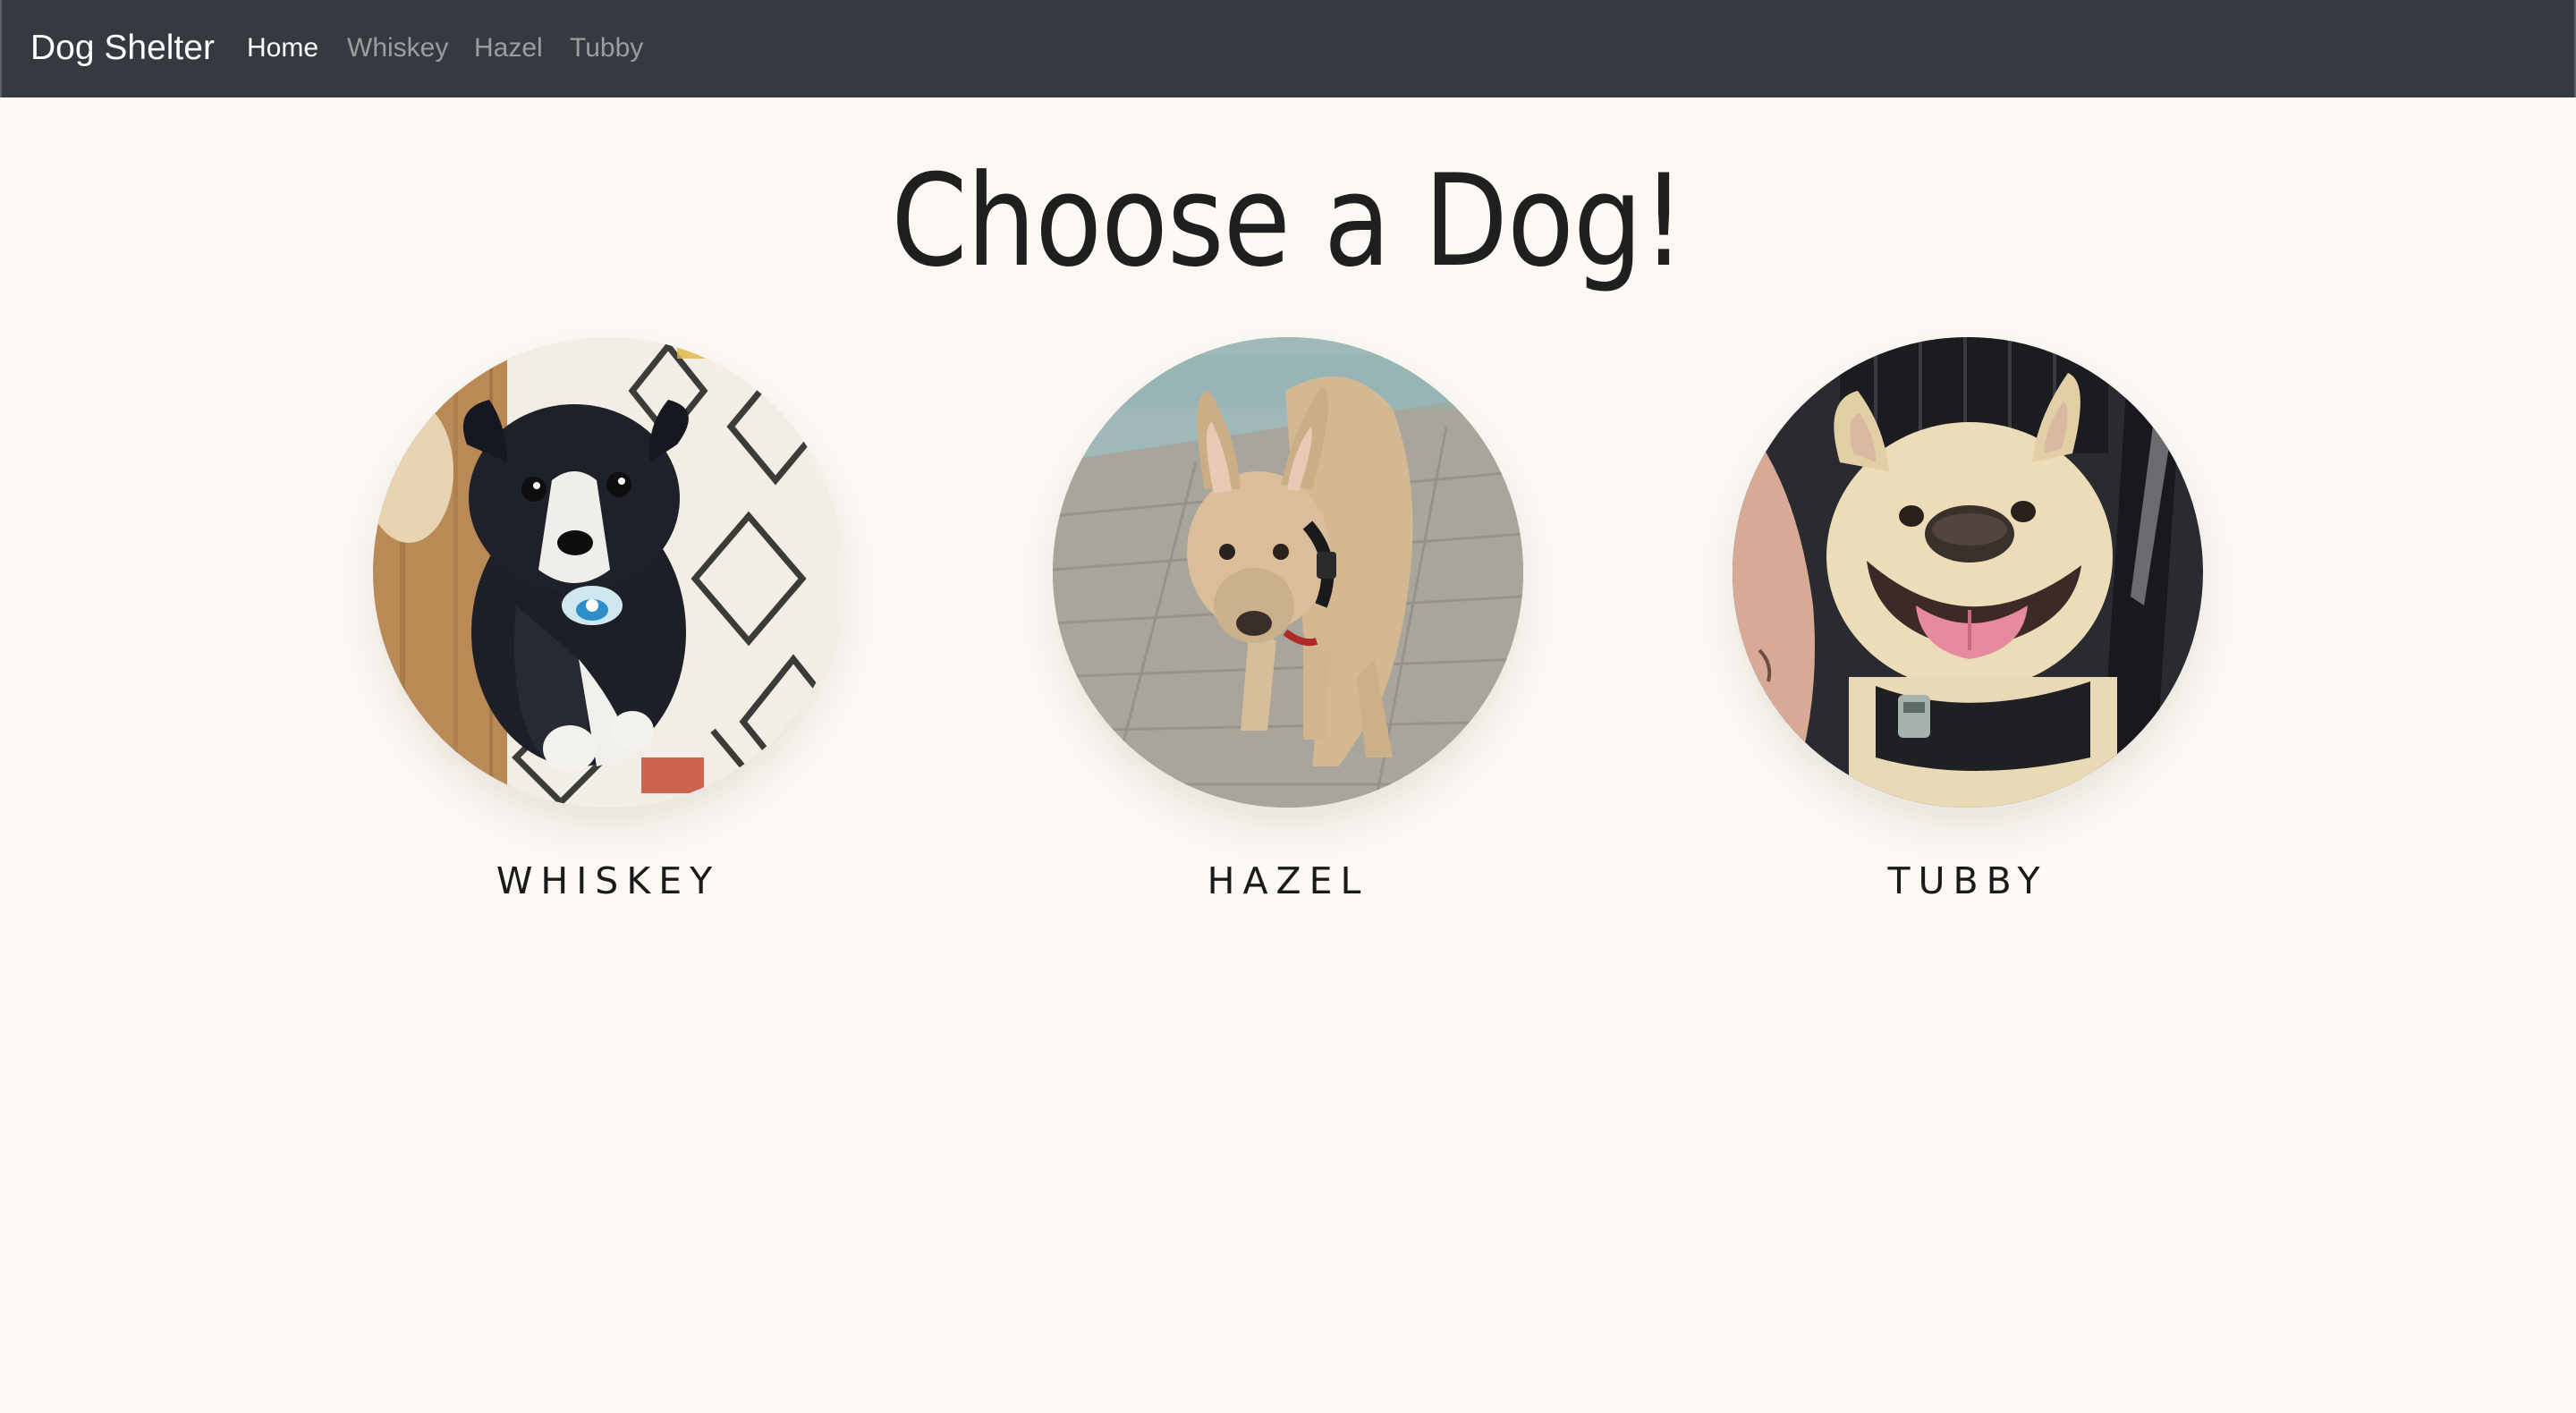 Image resolution: width=2576 pixels, height=1413 pixels. What do you see at coordinates (1288, 572) in the screenshot?
I see `hazel-photo` at bounding box center [1288, 572].